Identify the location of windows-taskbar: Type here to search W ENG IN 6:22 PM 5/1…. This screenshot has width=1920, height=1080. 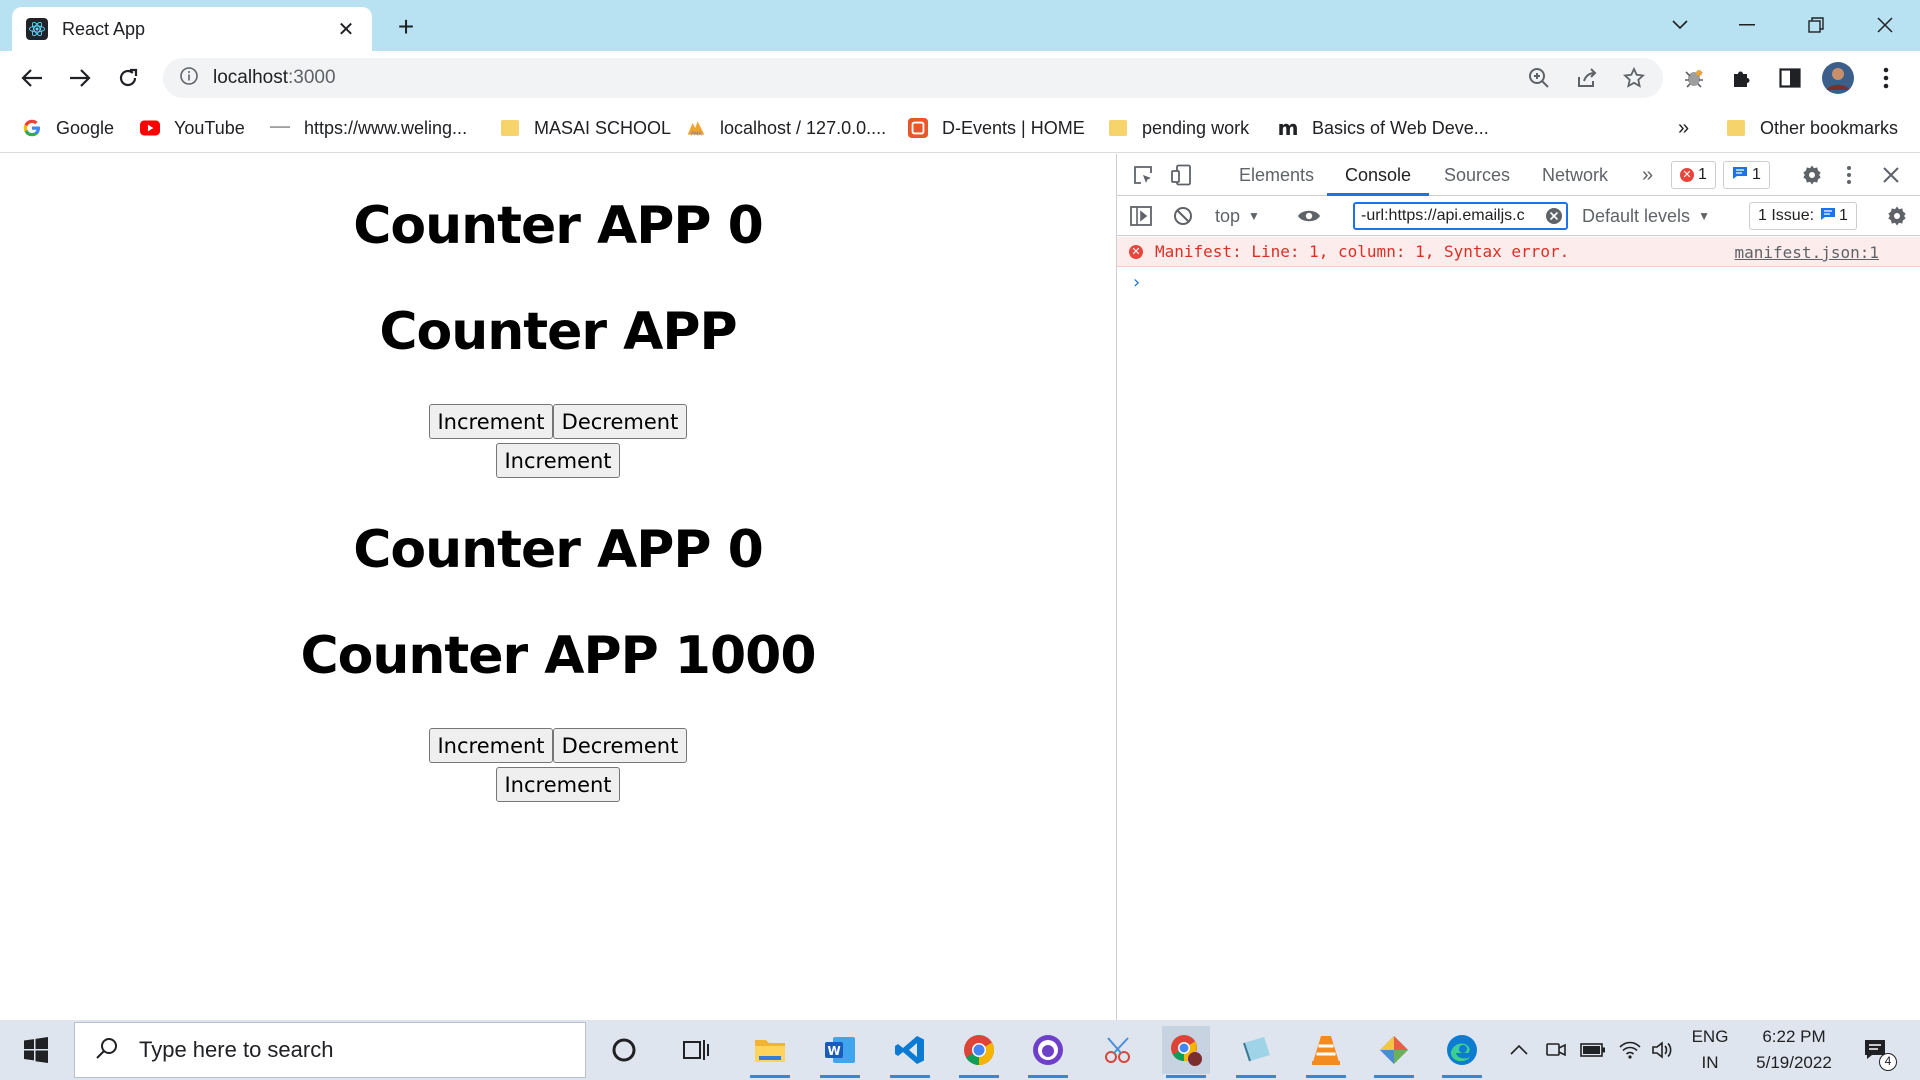
(960, 1050).